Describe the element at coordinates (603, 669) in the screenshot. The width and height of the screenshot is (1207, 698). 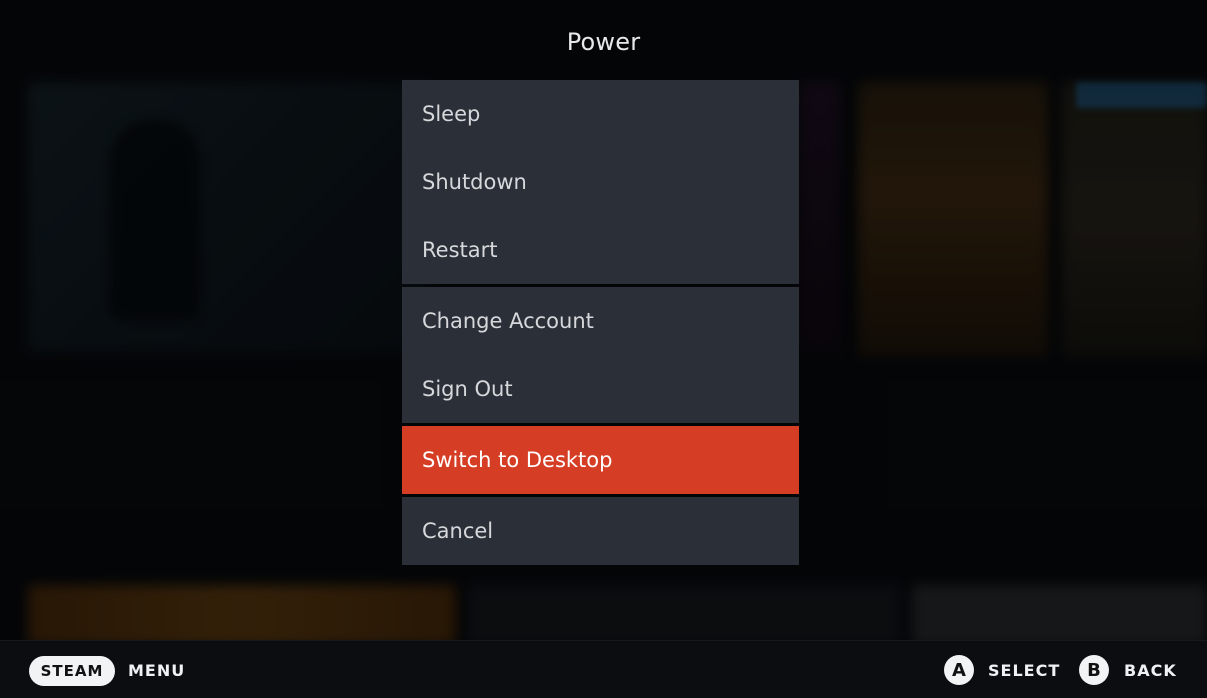
I see `footer-hint-bar: STEAM MENU A SELECT B BACK` at that location.